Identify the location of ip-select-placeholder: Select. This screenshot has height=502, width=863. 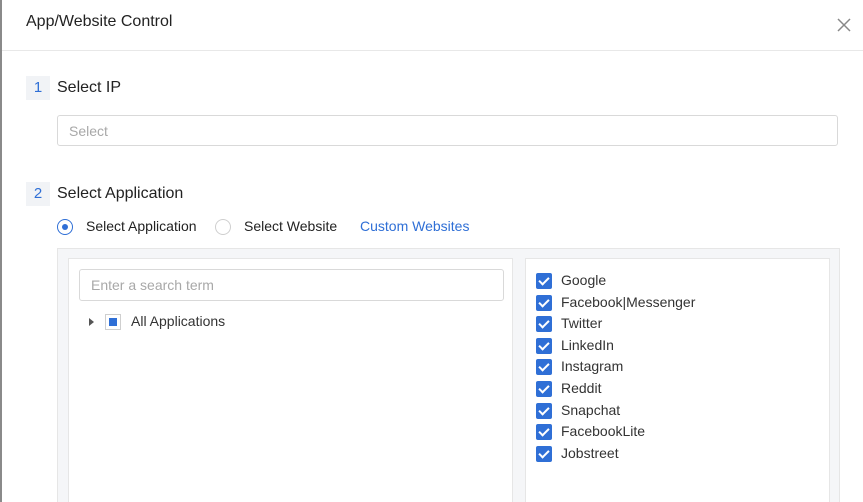
(88, 131).